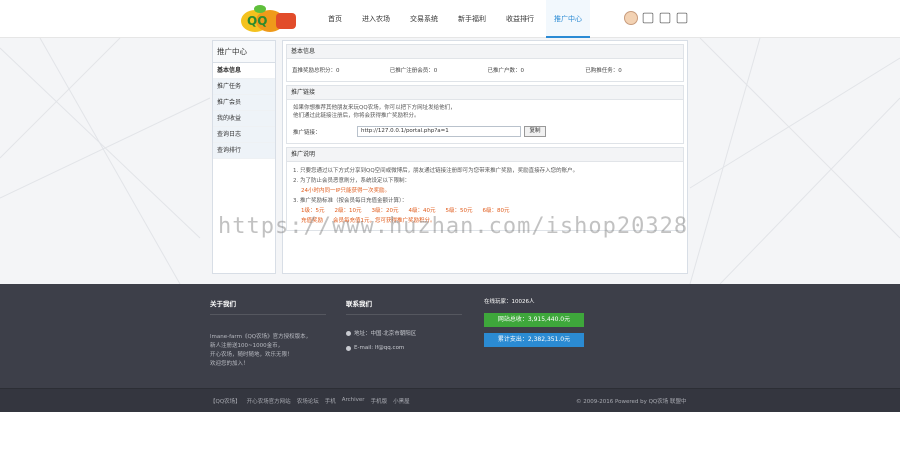 The image size is (900, 453). Describe the element at coordinates (356, 116) in the screenshot. I see `intro-text: 他们通过此链接注册后，你将会获得推广奖励积分。` at that location.